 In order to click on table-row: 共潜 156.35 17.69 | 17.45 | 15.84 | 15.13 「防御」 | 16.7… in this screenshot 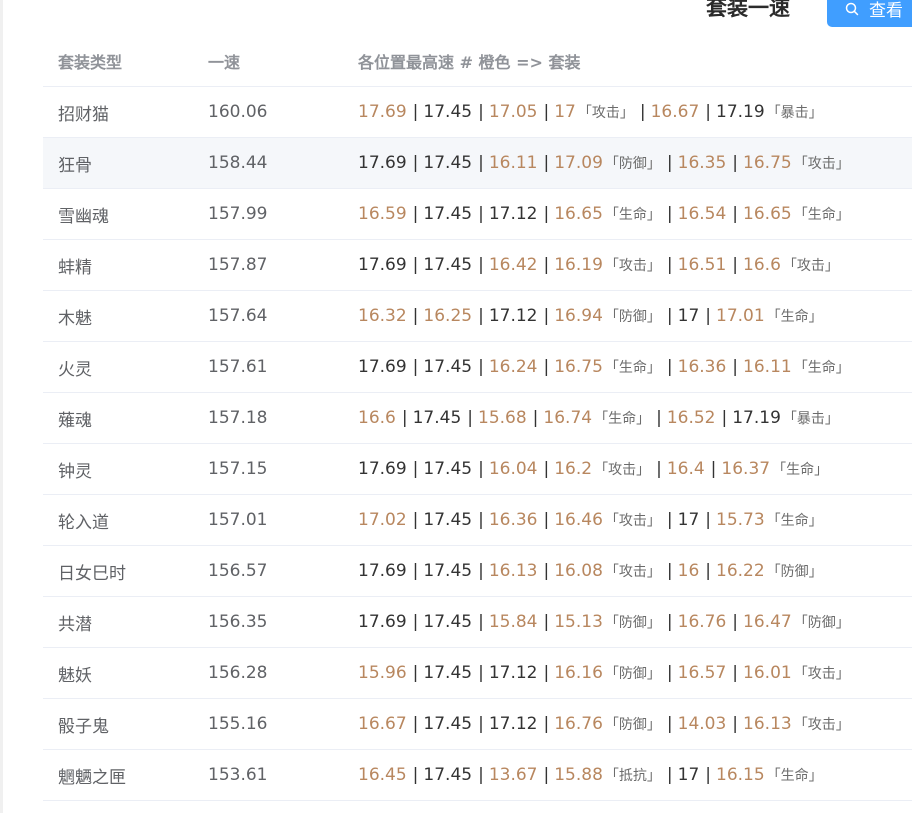, I will do `click(477, 622)`.